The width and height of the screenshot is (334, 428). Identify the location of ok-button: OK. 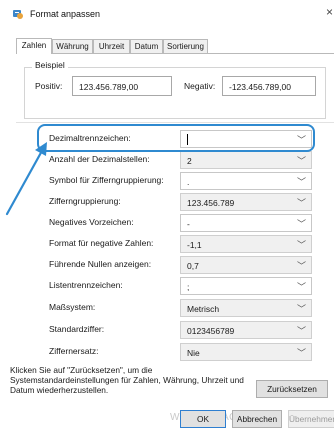
(203, 419).